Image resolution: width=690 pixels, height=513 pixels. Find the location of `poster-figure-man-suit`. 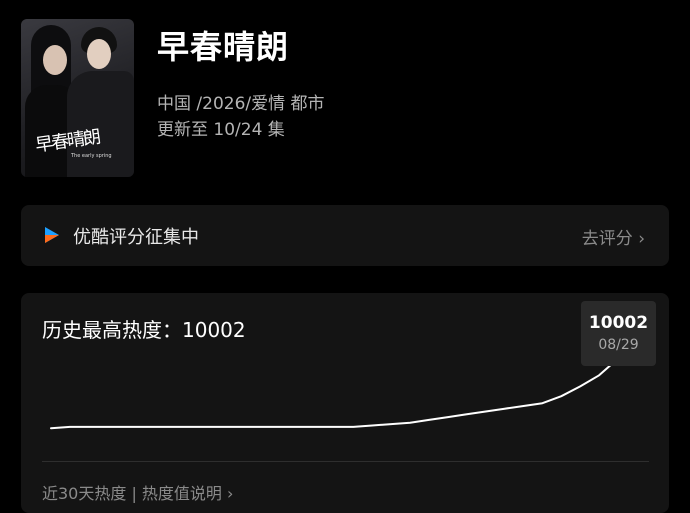

poster-figure-man-suit is located at coordinates (100, 124).